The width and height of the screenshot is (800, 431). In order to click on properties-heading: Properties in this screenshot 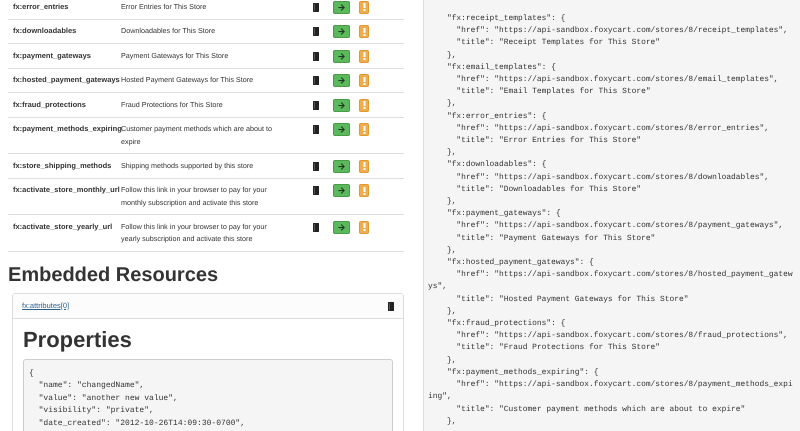, I will do `click(77, 339)`.